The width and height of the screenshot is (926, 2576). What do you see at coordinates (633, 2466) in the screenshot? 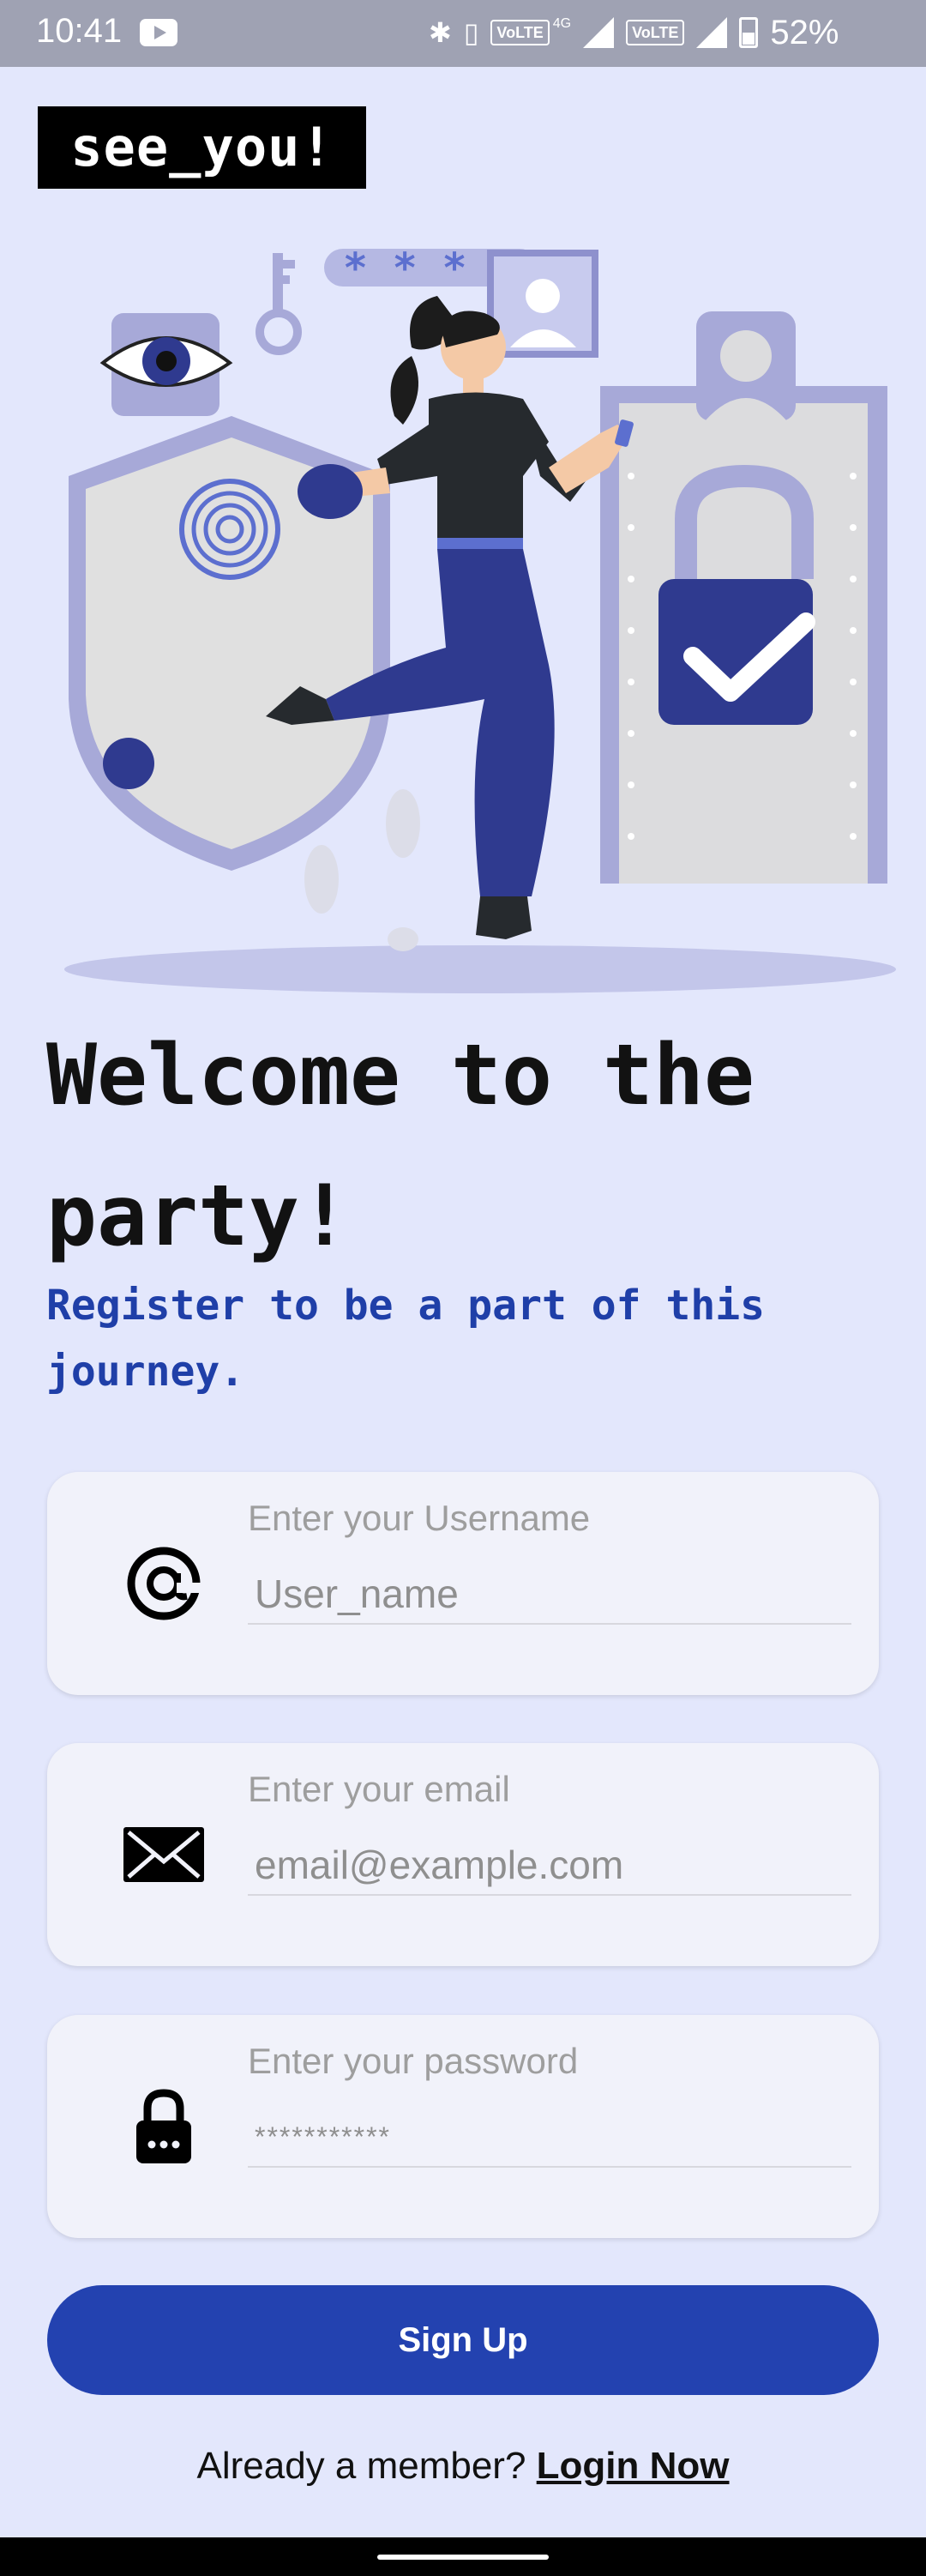
I see `login-now-link: Login Now` at bounding box center [633, 2466].